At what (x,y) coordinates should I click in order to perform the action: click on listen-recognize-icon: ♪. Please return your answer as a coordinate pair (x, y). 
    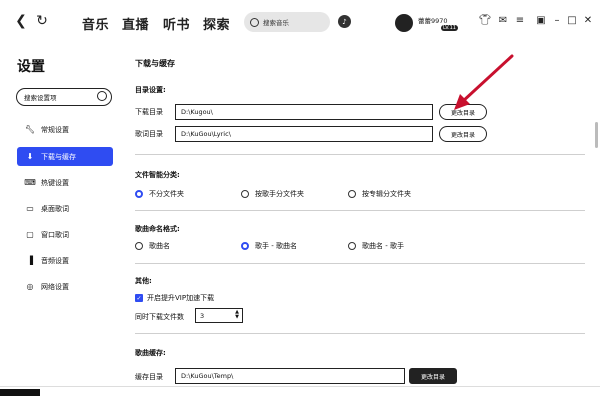
    Looking at the image, I should click on (344, 21).